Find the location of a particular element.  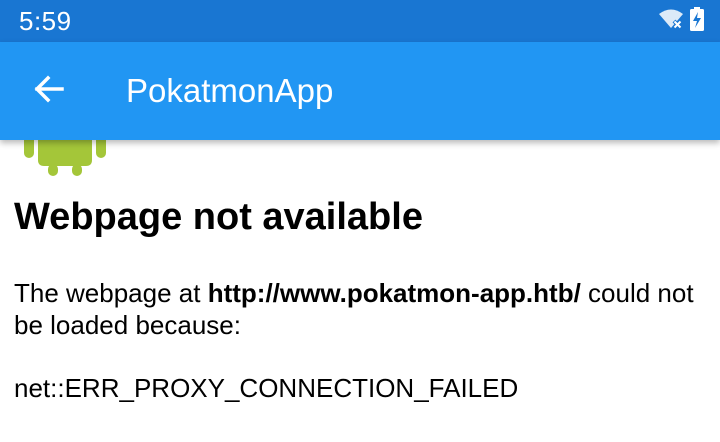

wifi-off-icon is located at coordinates (671, 21).